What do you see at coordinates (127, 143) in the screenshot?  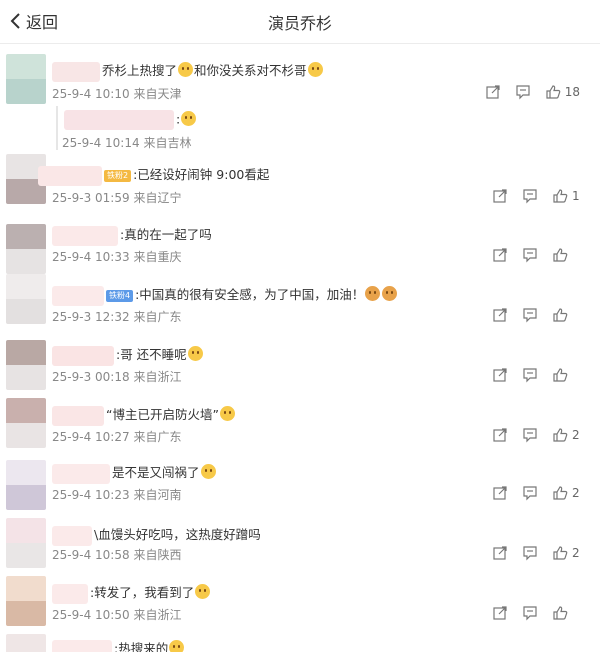 I see `reply-meta: 25-9-4 10:14 来自吉林` at bounding box center [127, 143].